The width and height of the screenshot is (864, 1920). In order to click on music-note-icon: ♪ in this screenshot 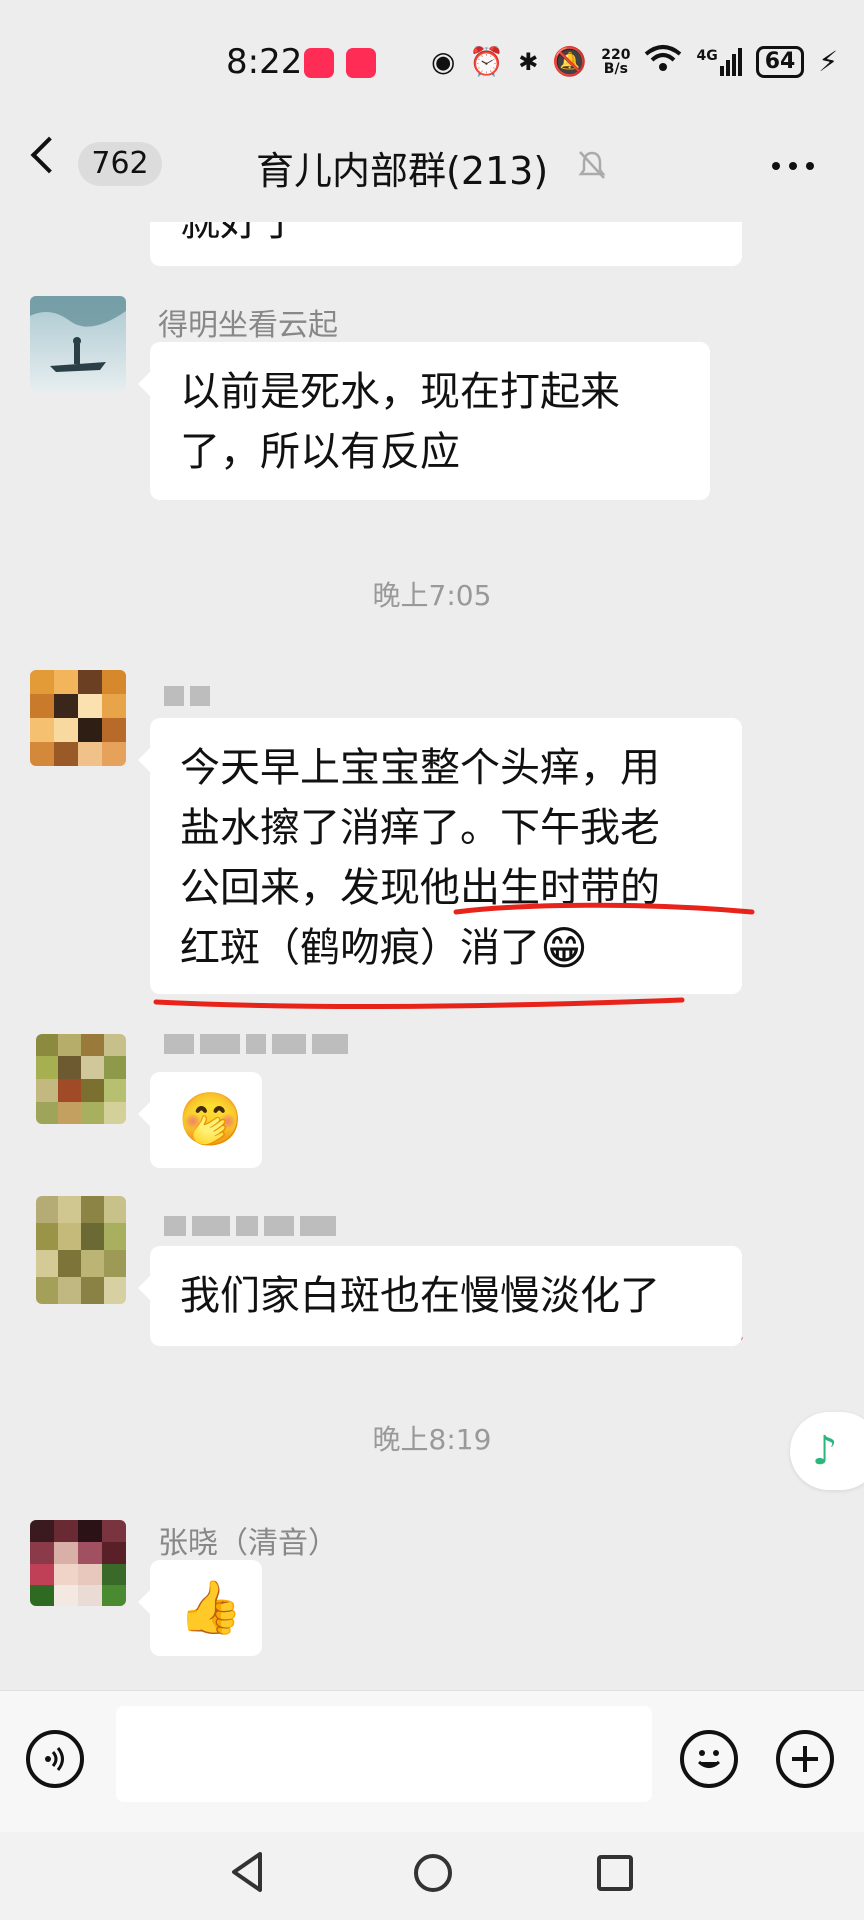, I will do `click(827, 1451)`.